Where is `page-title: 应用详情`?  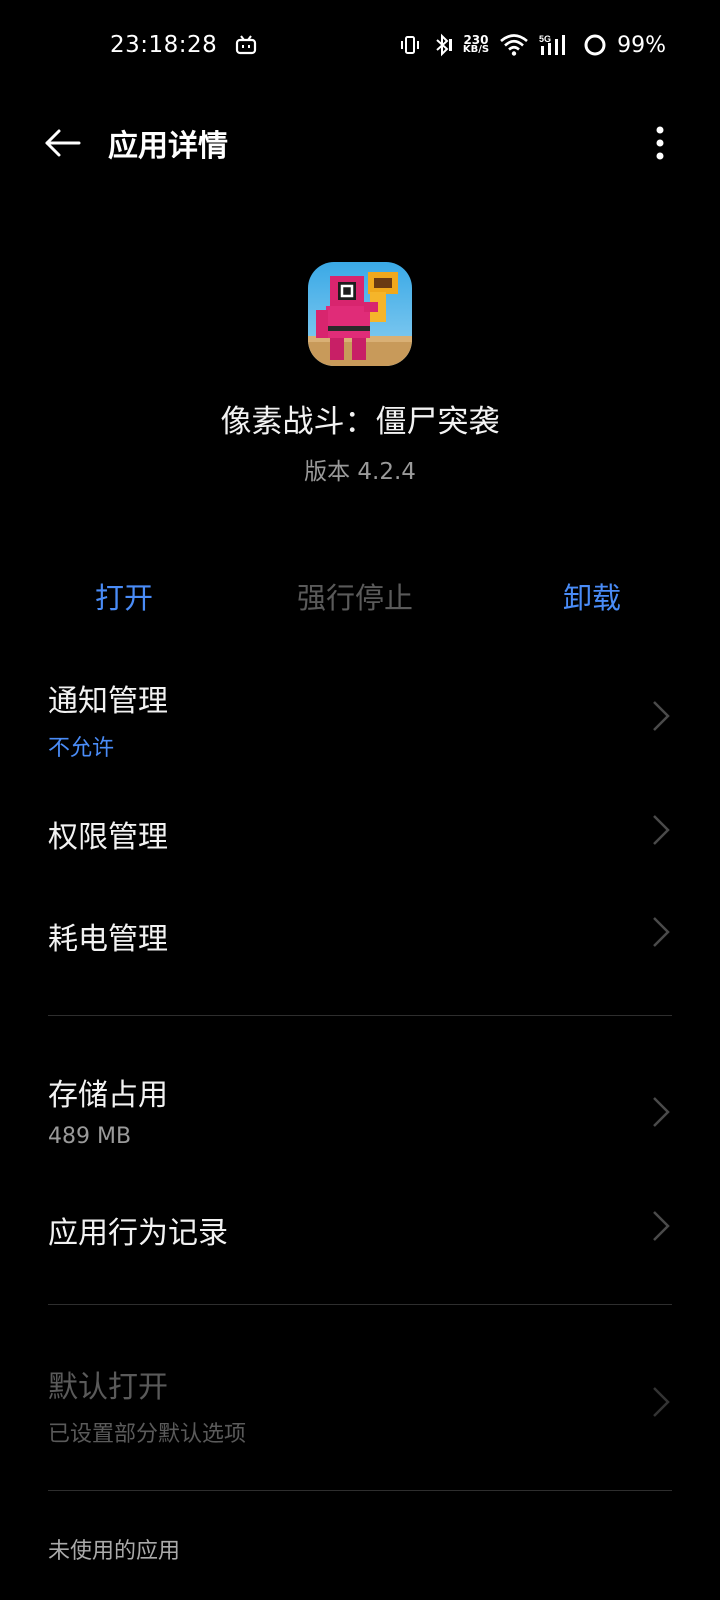 page-title: 应用详情 is located at coordinates (168, 146).